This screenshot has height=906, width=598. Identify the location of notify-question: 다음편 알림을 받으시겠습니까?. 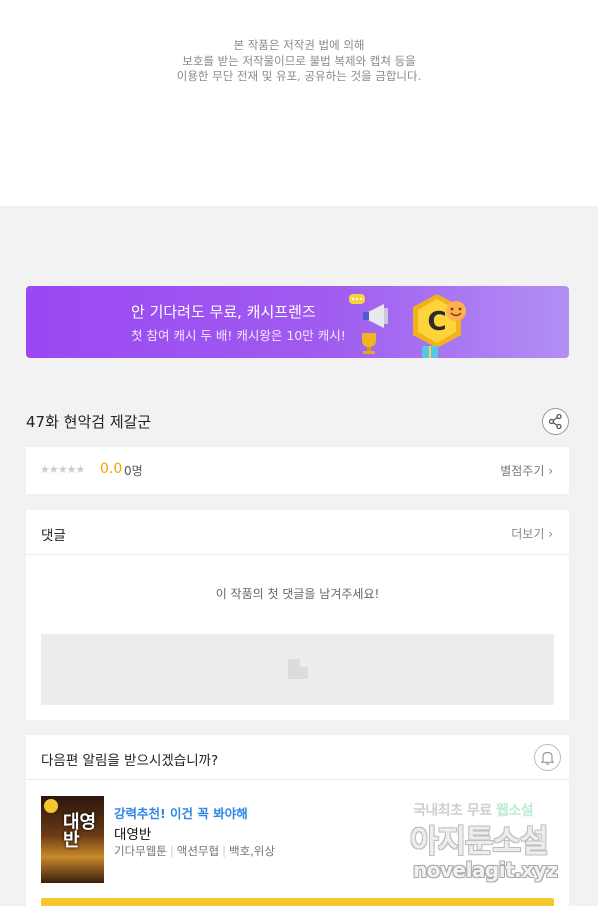
(130, 761).